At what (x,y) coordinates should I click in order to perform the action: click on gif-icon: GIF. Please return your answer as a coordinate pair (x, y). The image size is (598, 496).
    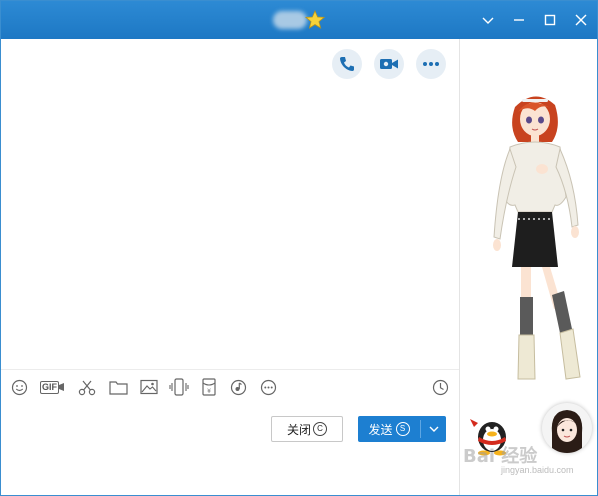
    Looking at the image, I should click on (52, 387).